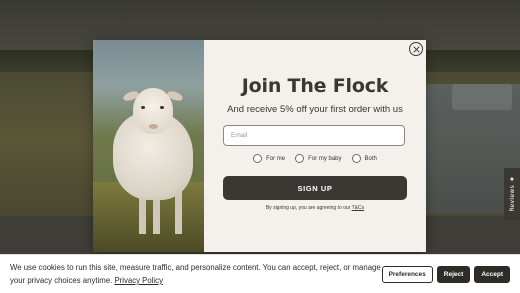  I want to click on accept-button: Accept, so click(492, 274).